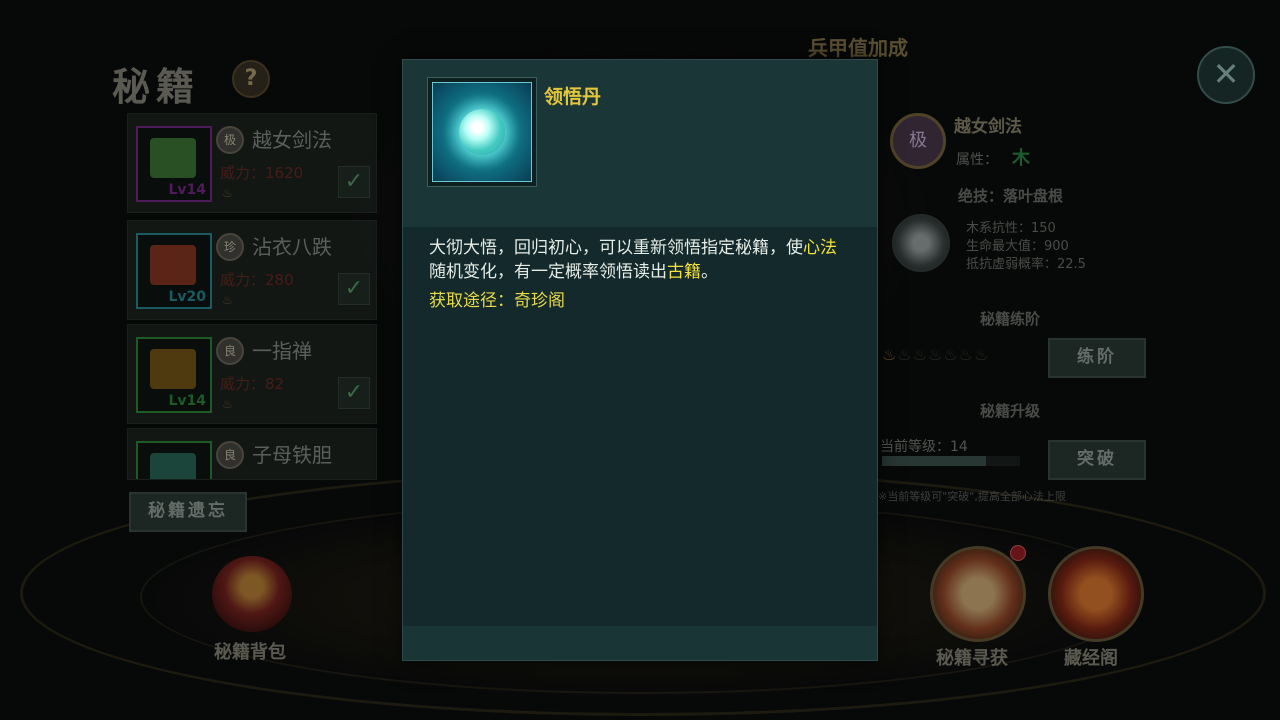 This screenshot has width=1280, height=720. Describe the element at coordinates (497, 301) in the screenshot. I see `item-source: 获取途径：奇珍阁` at that location.